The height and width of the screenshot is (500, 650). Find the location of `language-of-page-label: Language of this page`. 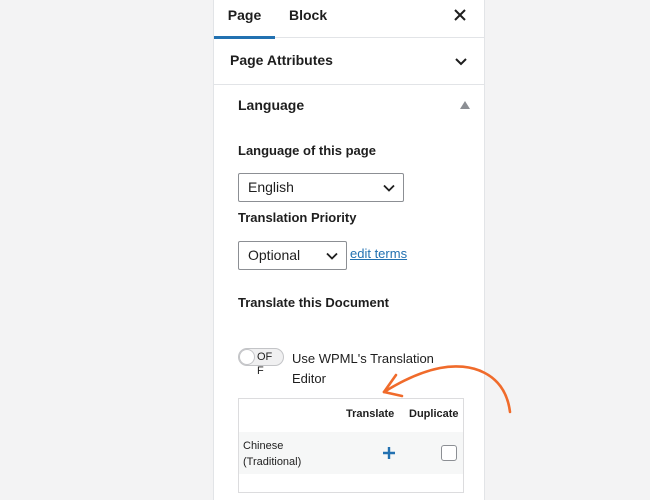

language-of-page-label: Language of this page is located at coordinates (307, 150).